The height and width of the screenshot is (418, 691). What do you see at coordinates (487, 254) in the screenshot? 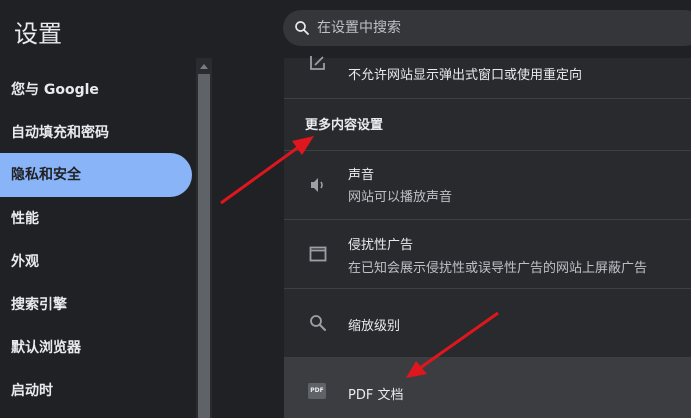
I see `intrusive-ads-setting-row: 侵扰性广告 在已知会展示侵扰性或误导性广告的网站上屏蔽广告` at bounding box center [487, 254].